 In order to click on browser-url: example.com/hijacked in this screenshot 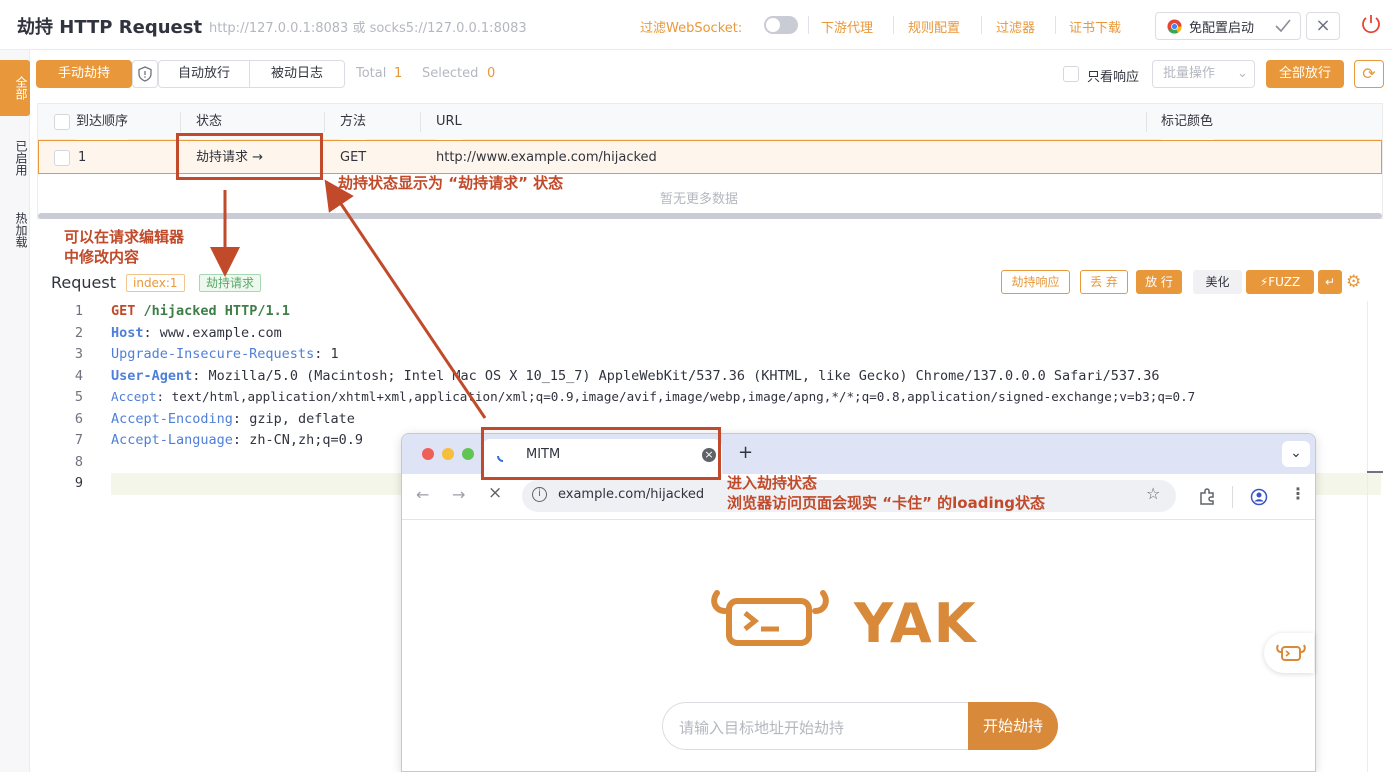, I will do `click(631, 494)`.